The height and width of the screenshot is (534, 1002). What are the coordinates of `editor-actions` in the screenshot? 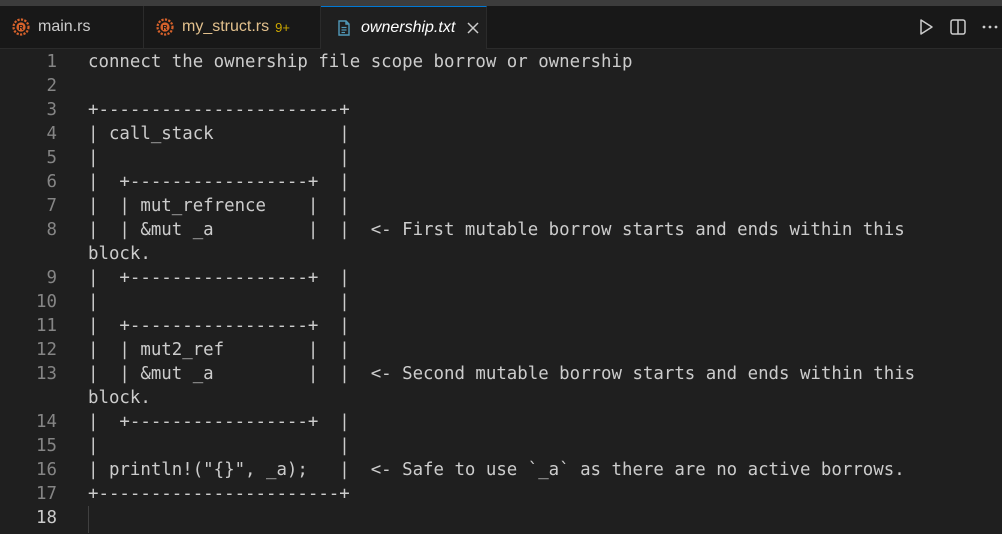 It's located at (959, 27).